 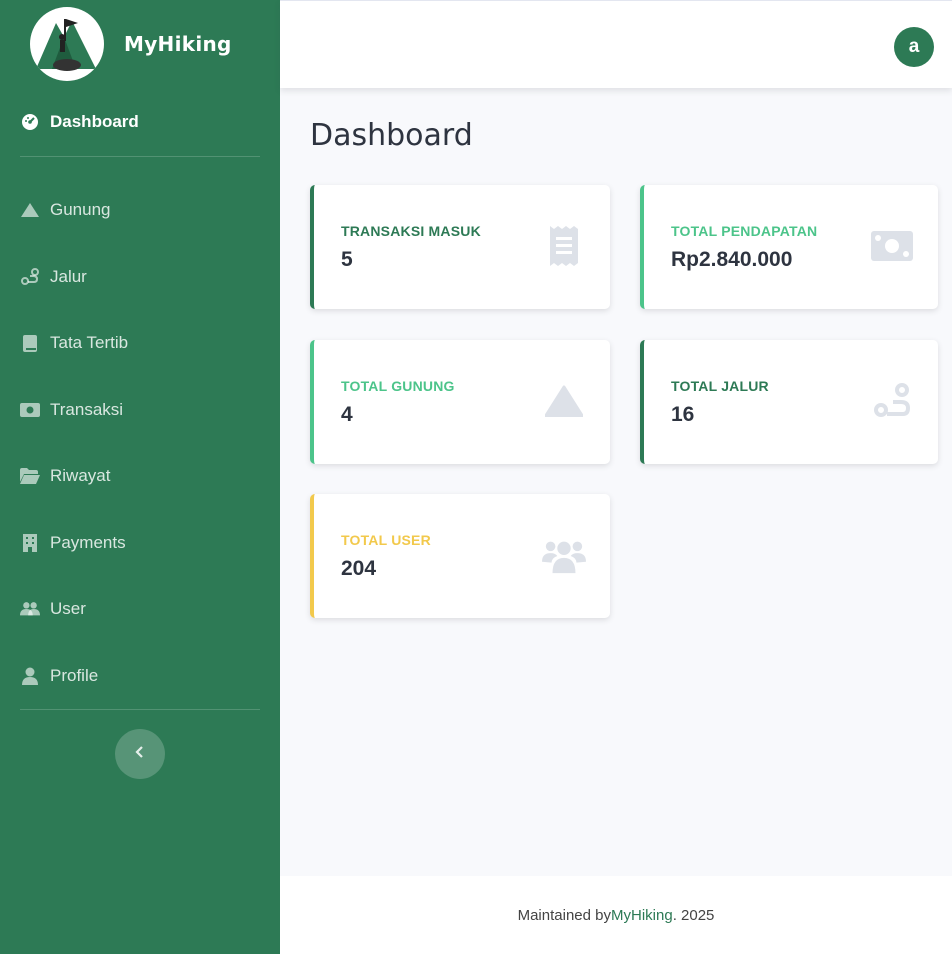 I want to click on stat-value: 16, so click(x=683, y=414).